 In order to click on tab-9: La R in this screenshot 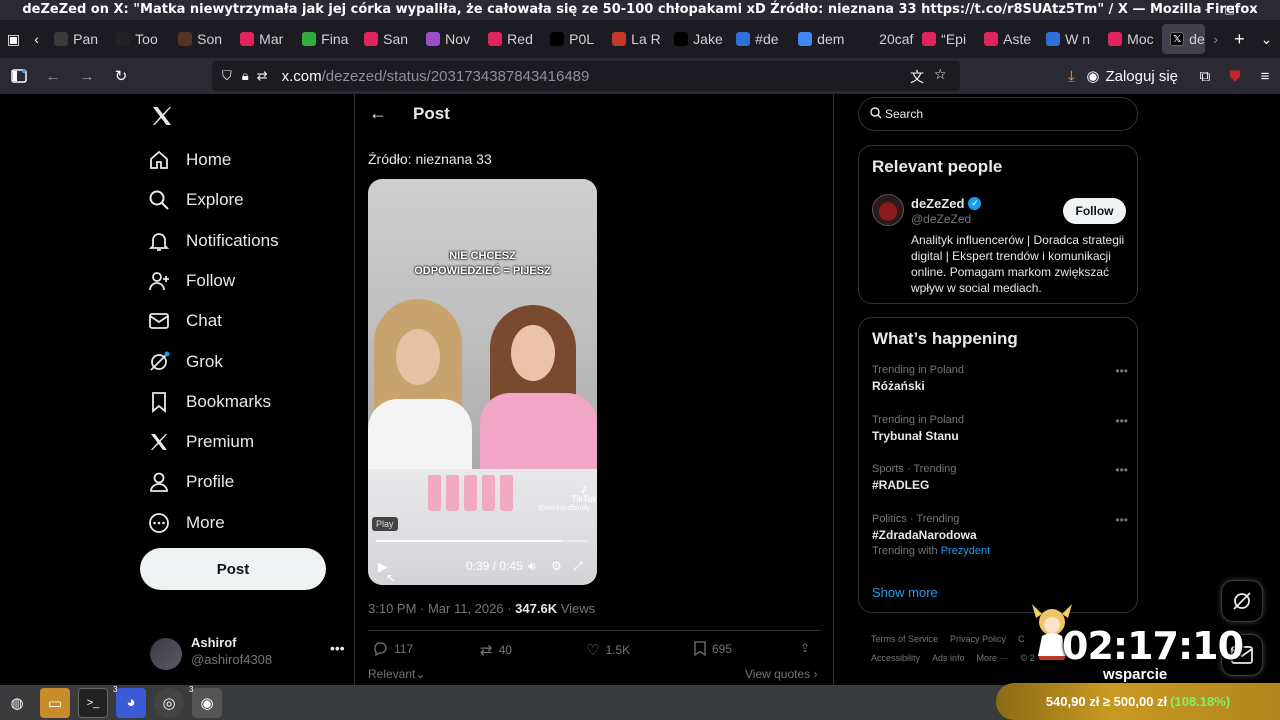, I will do `click(635, 39)`.